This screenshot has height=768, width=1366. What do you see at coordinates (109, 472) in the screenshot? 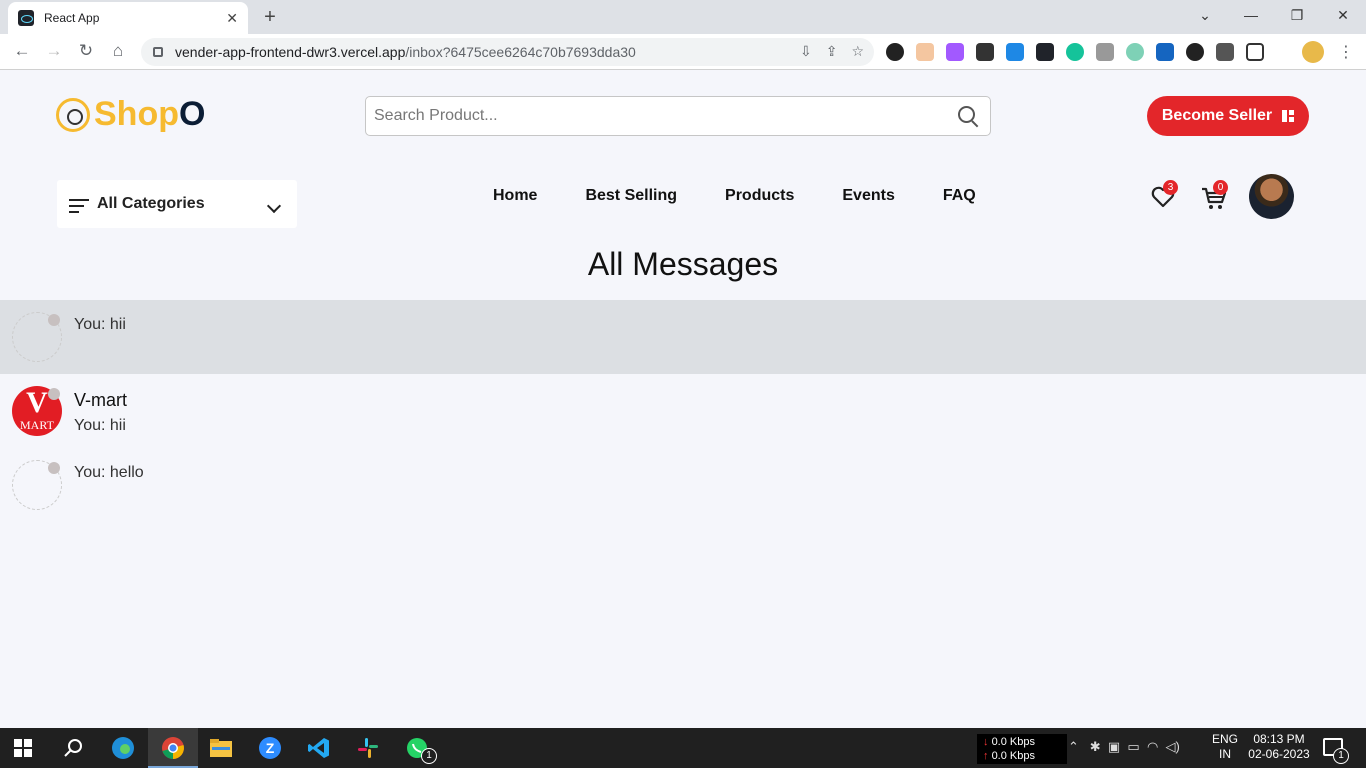
I see `message-preview: You: hello` at bounding box center [109, 472].